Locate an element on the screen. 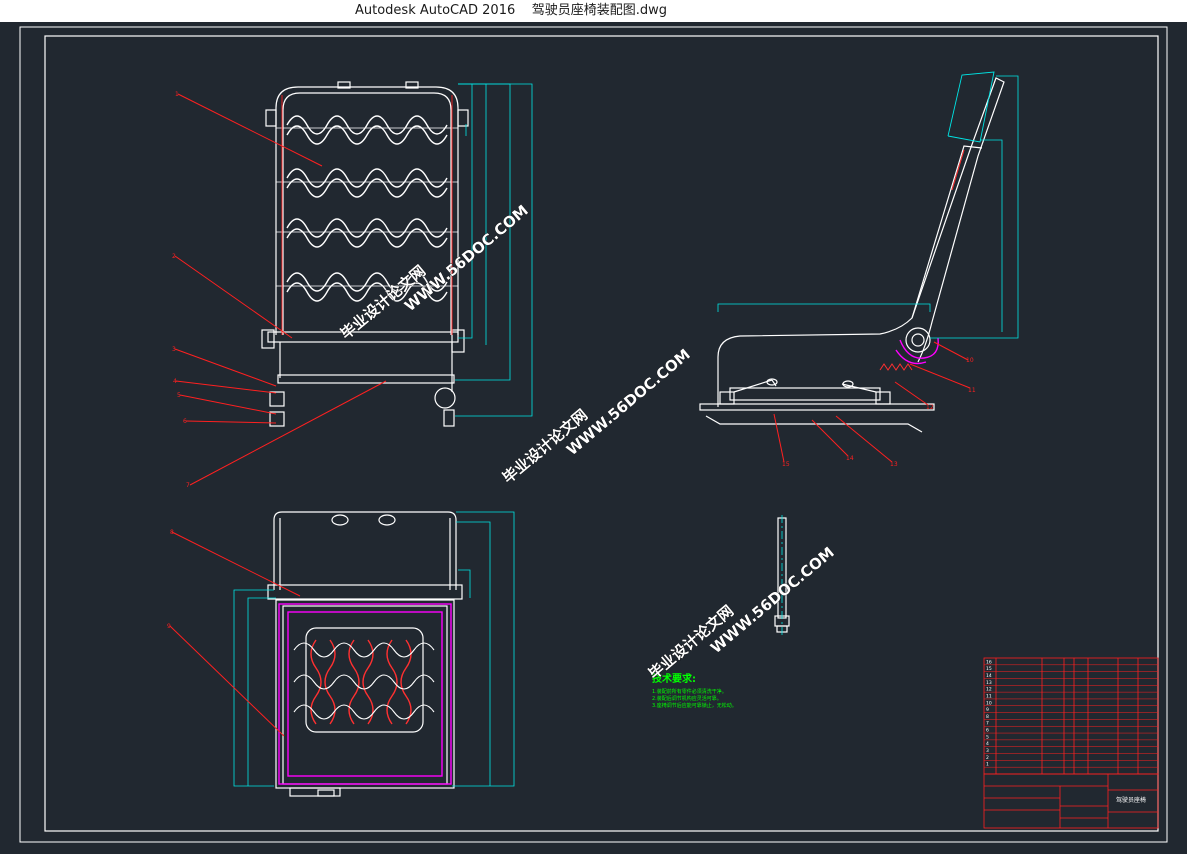  balloon-14: 14 is located at coordinates (850, 458).